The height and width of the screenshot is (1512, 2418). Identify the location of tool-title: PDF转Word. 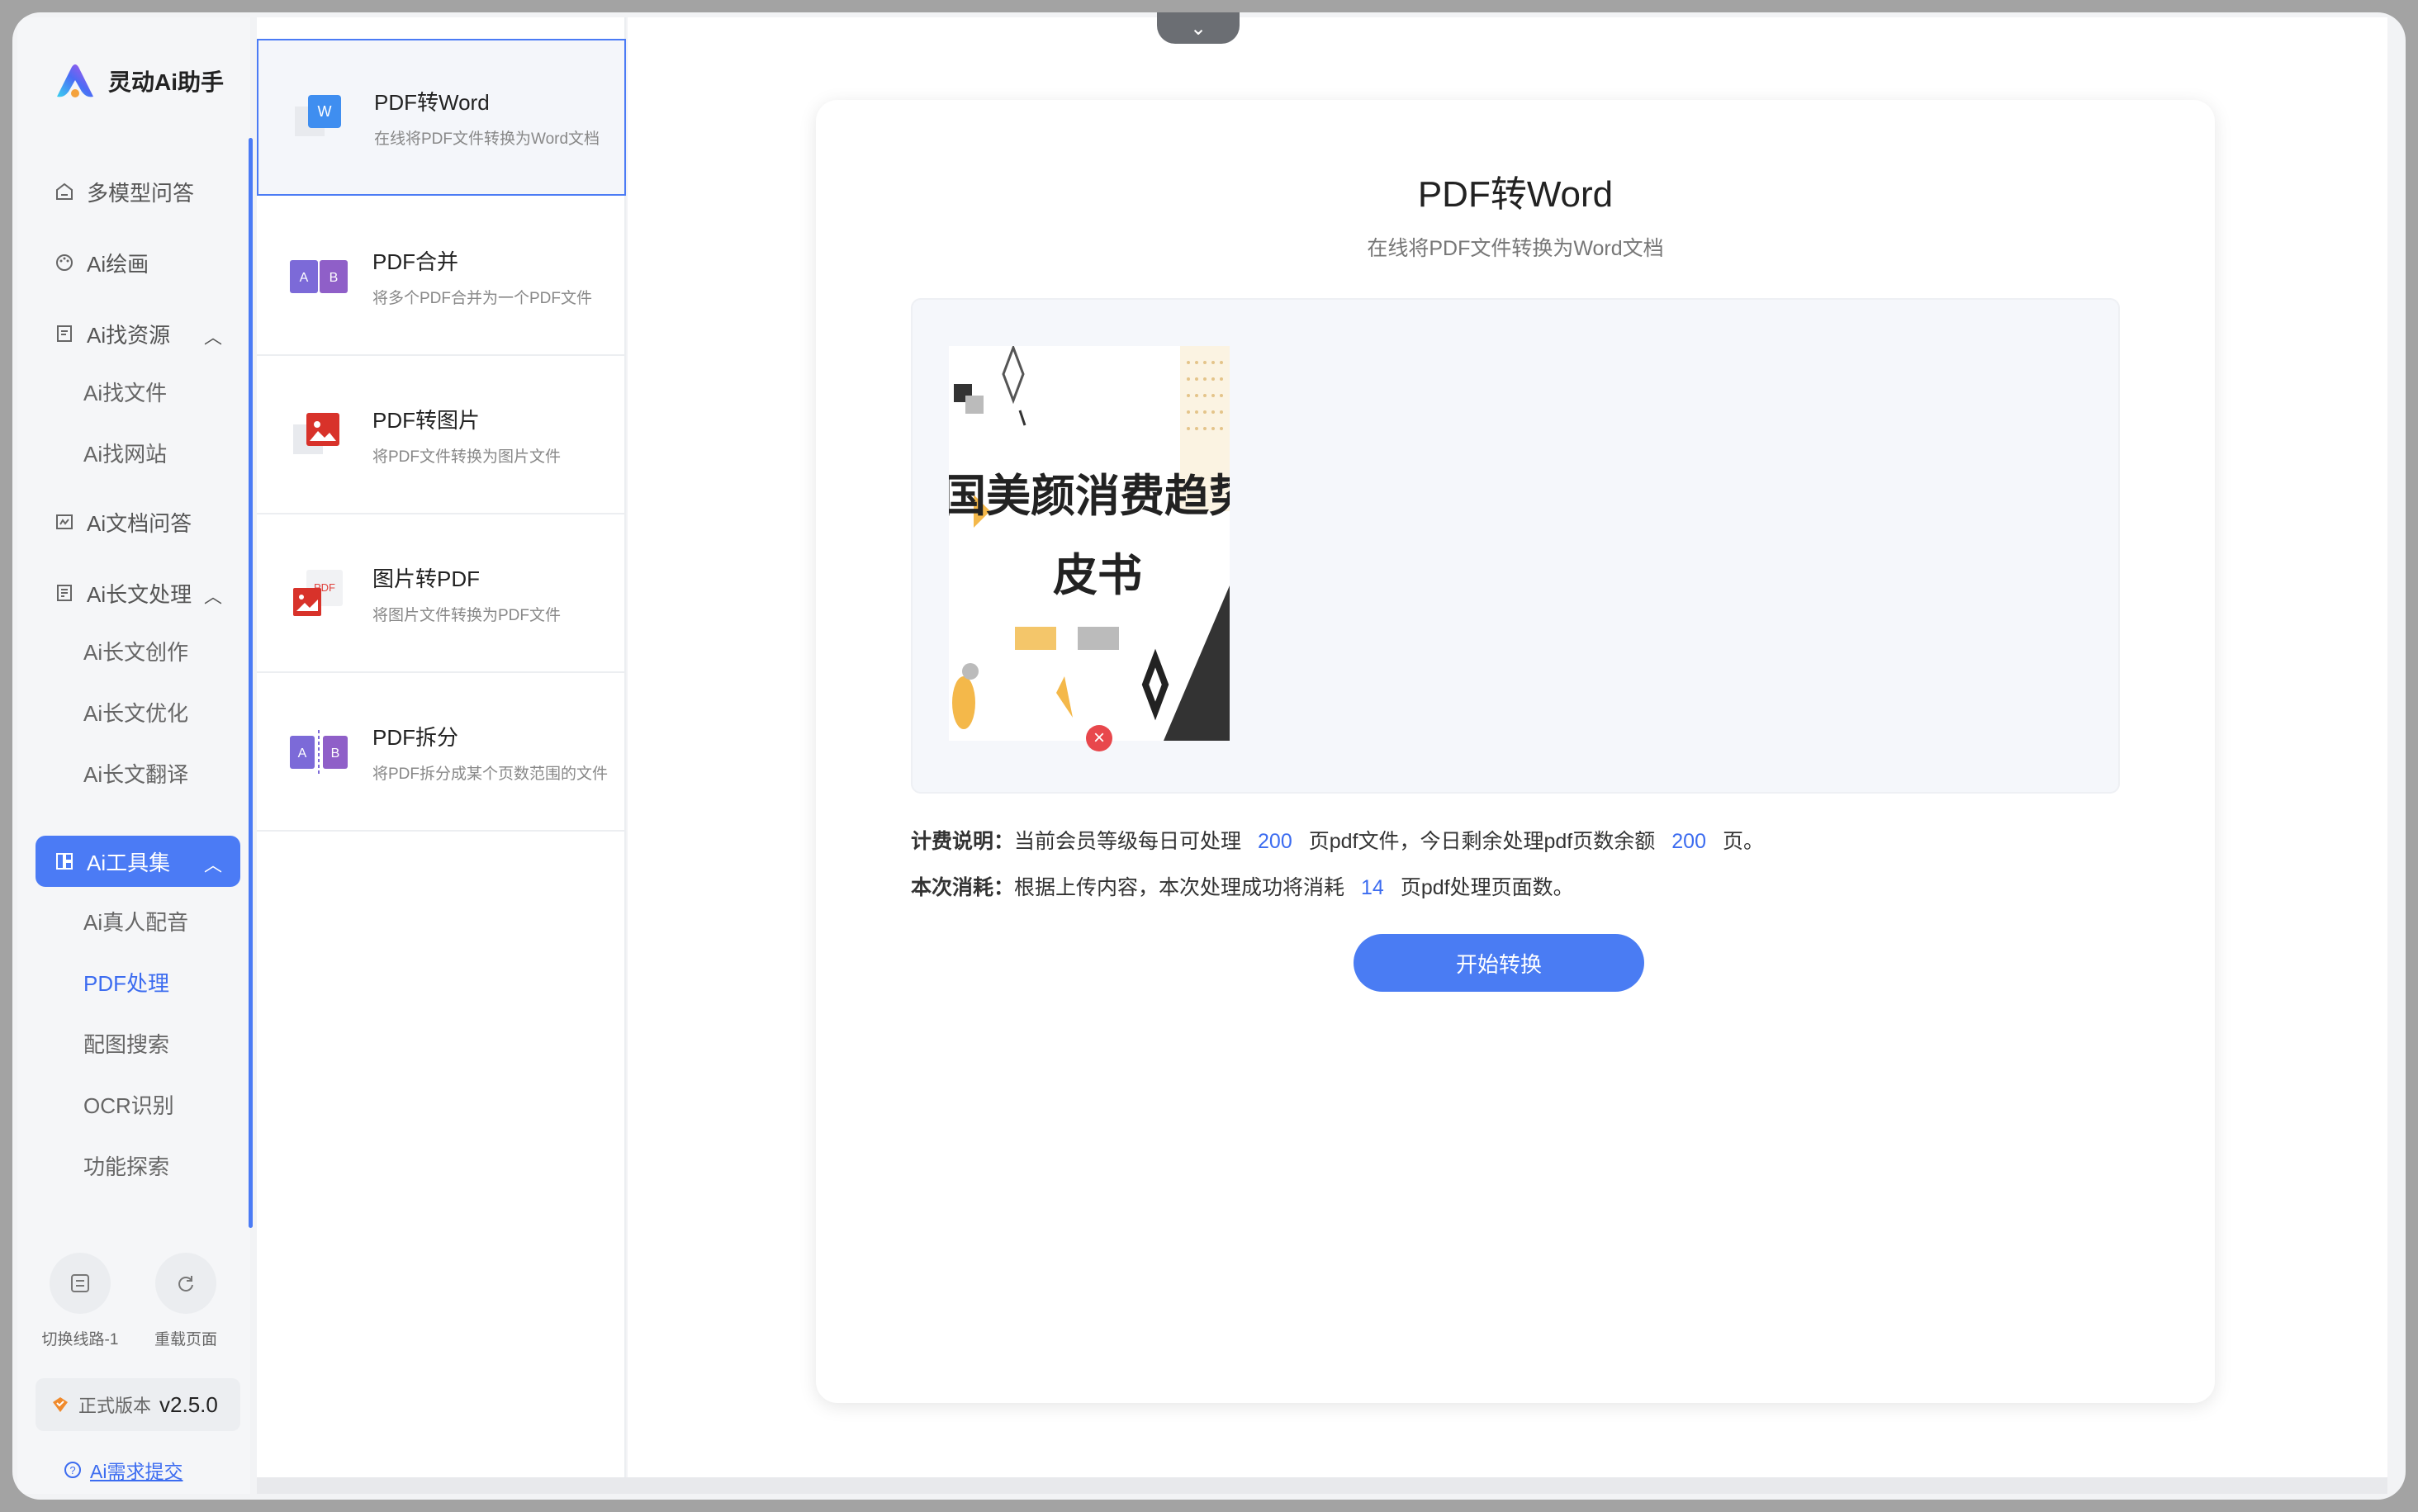
(432, 102).